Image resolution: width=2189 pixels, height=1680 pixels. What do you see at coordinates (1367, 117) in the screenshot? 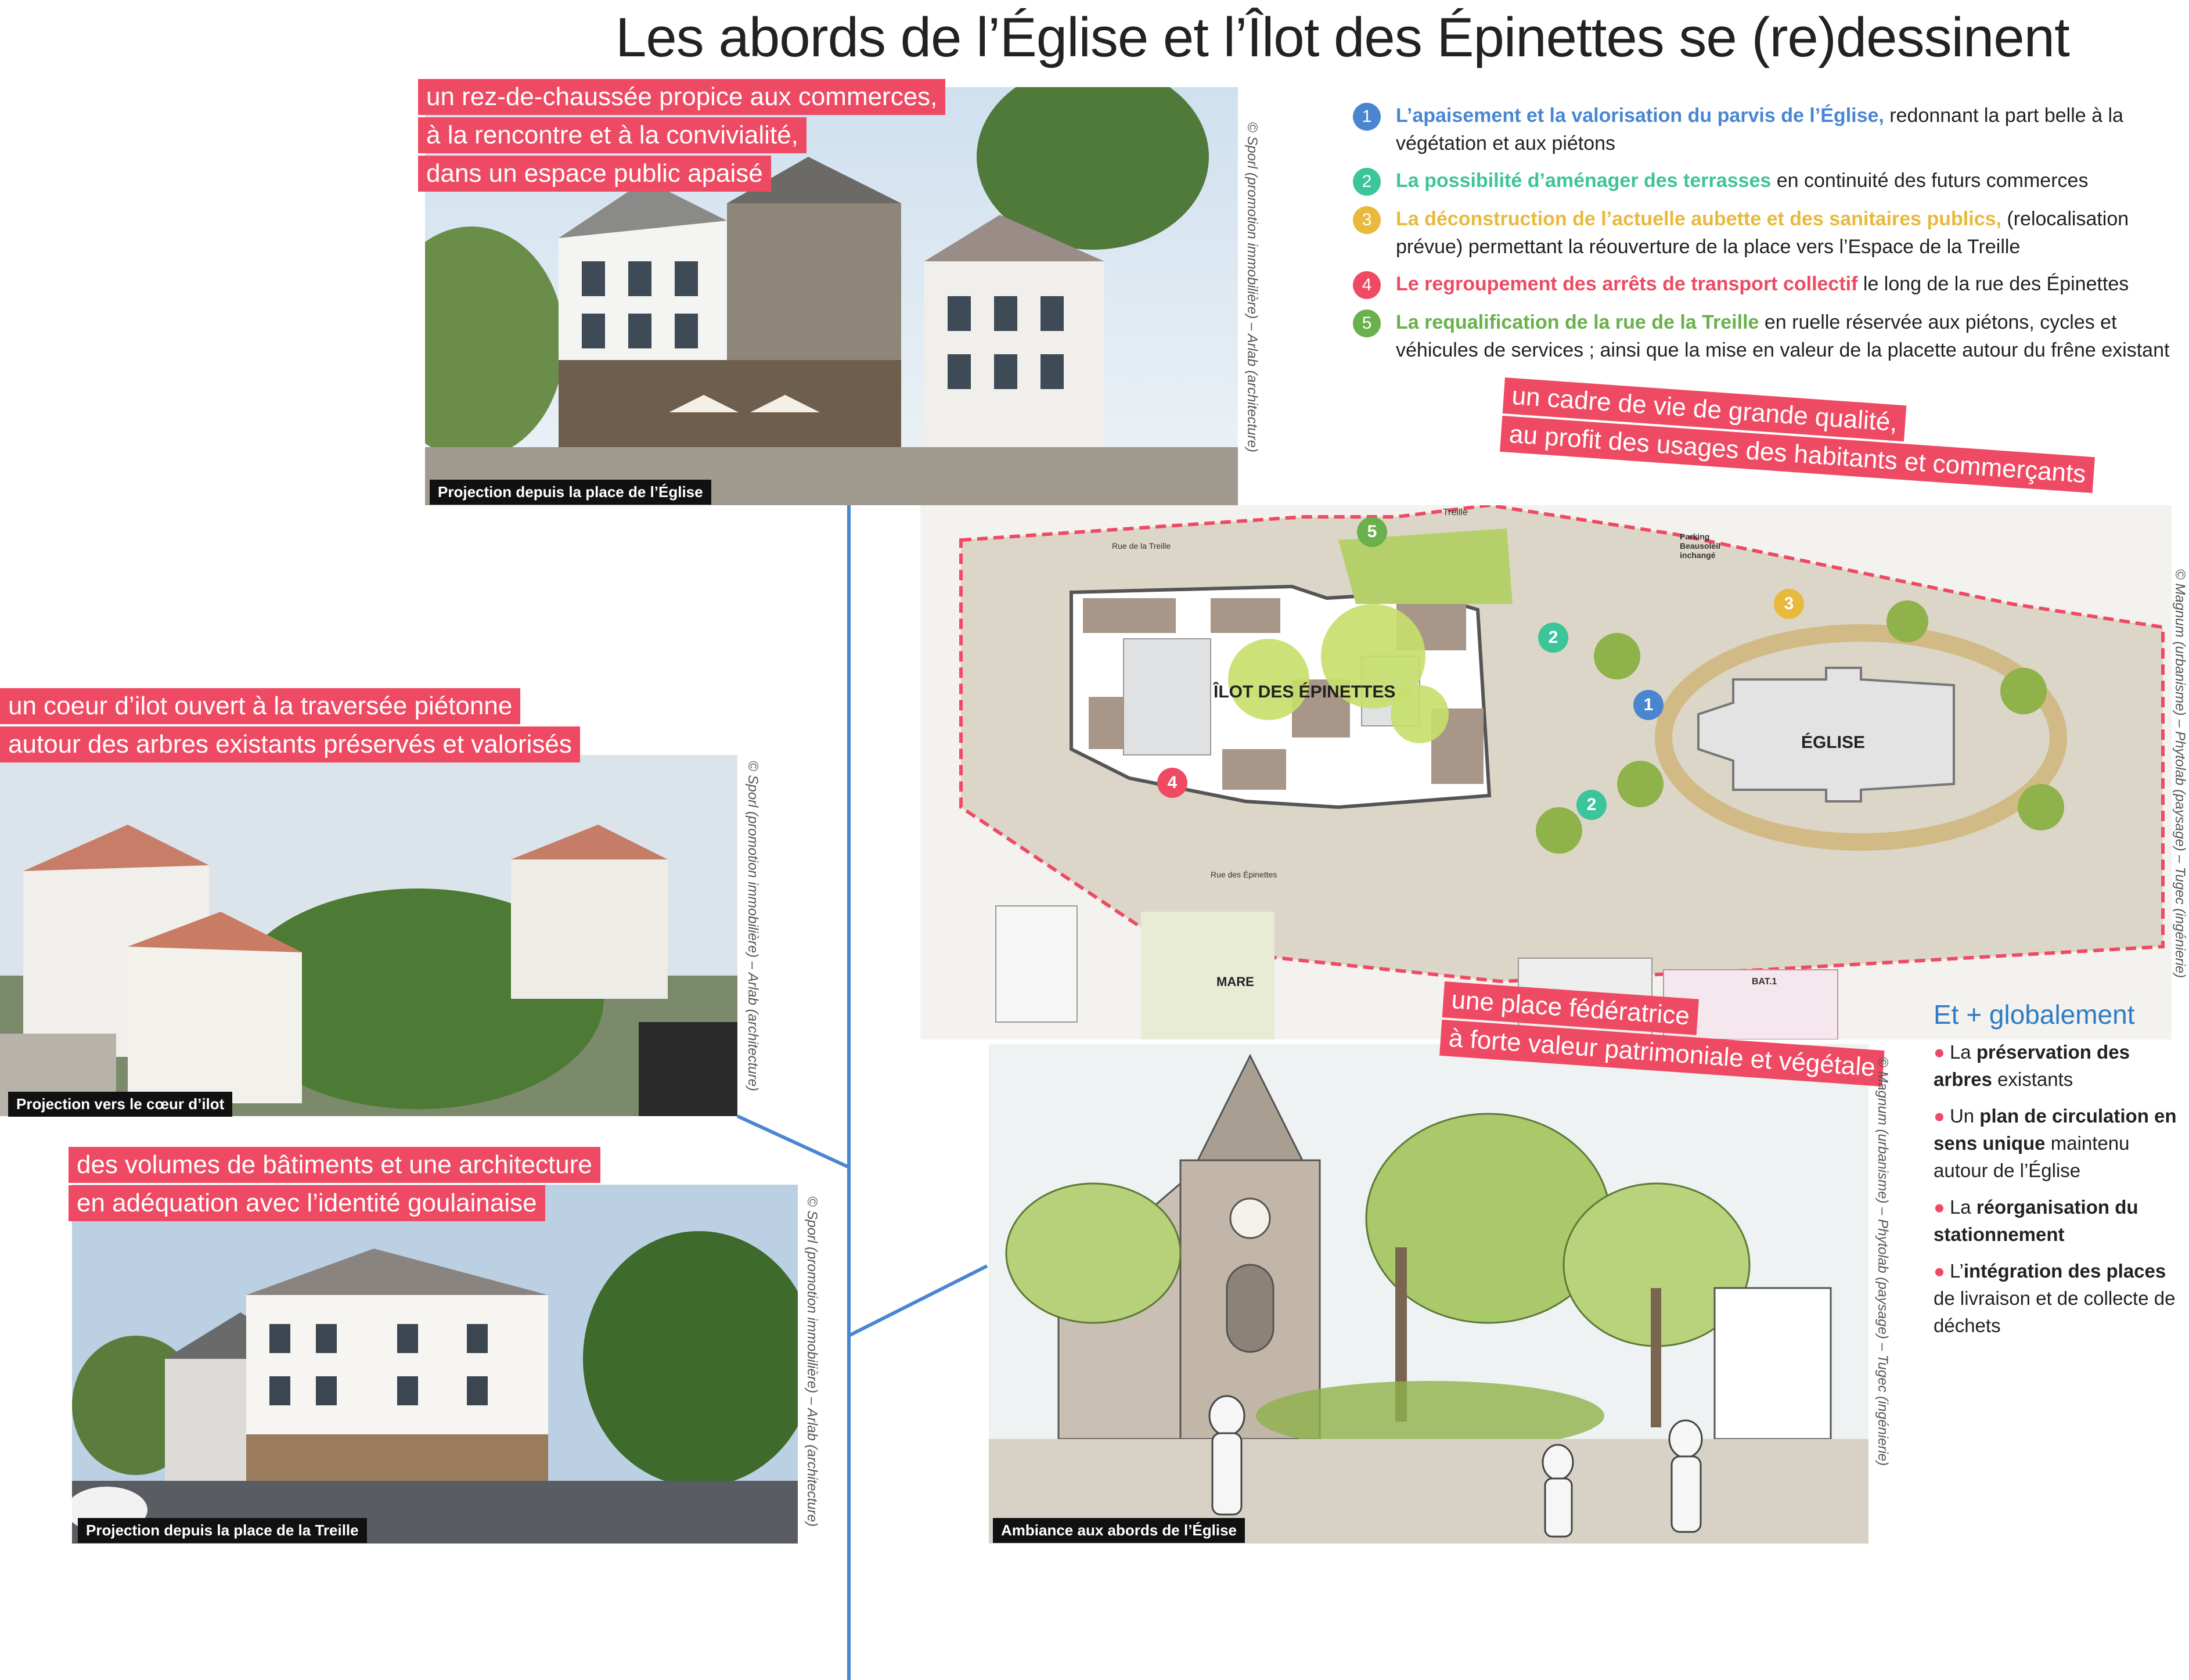
I see `legend-number: 1` at bounding box center [1367, 117].